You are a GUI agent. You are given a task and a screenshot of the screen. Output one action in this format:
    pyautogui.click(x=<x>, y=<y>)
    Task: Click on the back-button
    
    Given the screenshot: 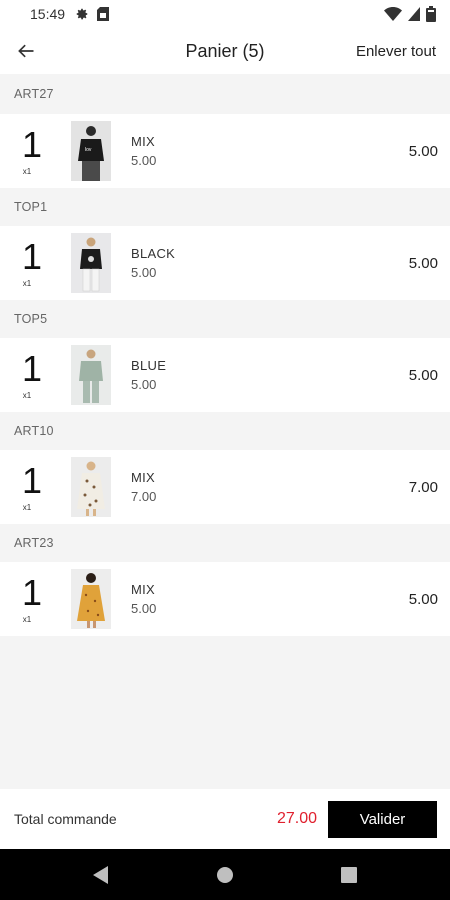 What is the action you would take?
    pyautogui.click(x=26, y=51)
    